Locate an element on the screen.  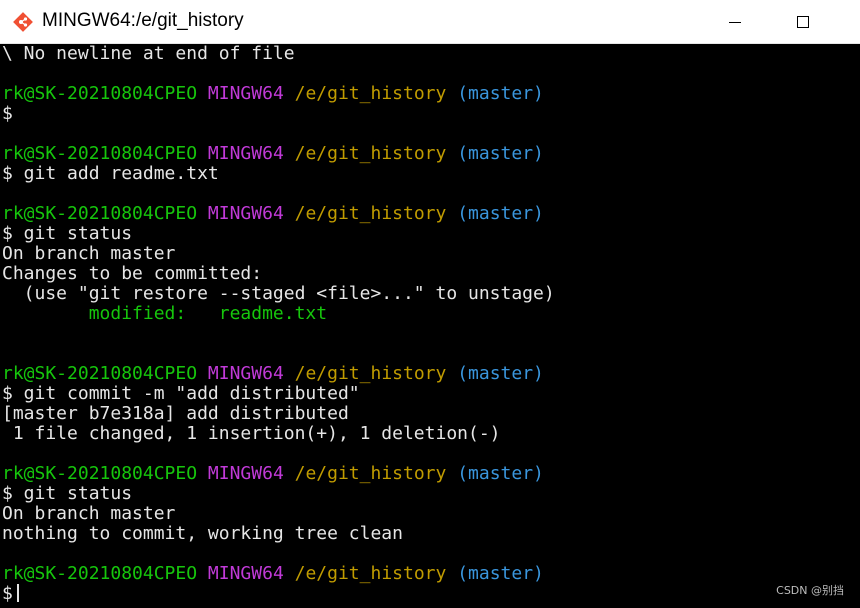
maximize-icon is located at coordinates (803, 22).